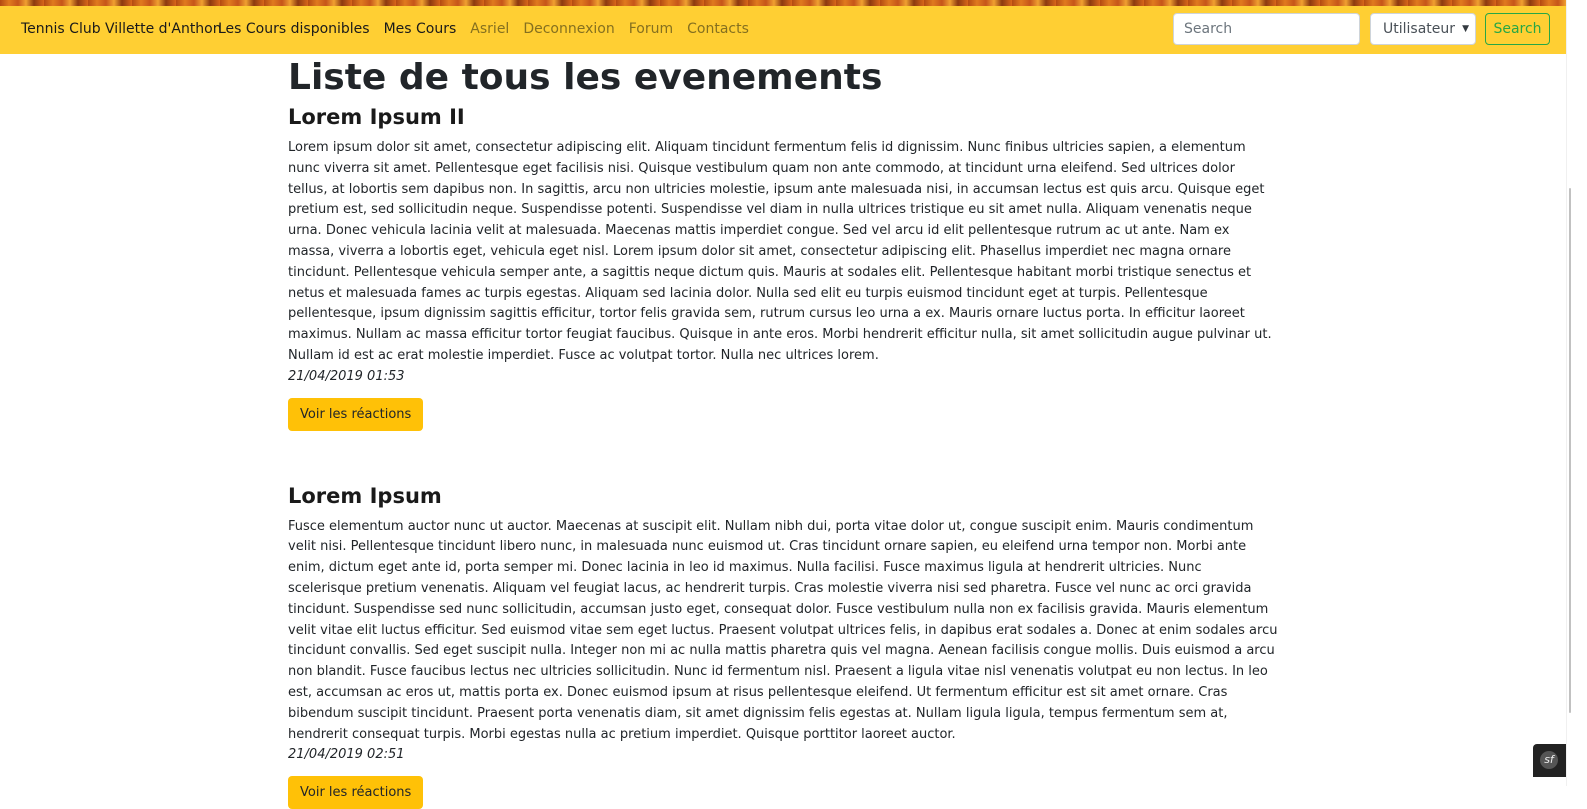 The height and width of the screenshot is (809, 1587). Describe the element at coordinates (365, 495) in the screenshot. I see `event-title: Lorem Ipsum` at that location.